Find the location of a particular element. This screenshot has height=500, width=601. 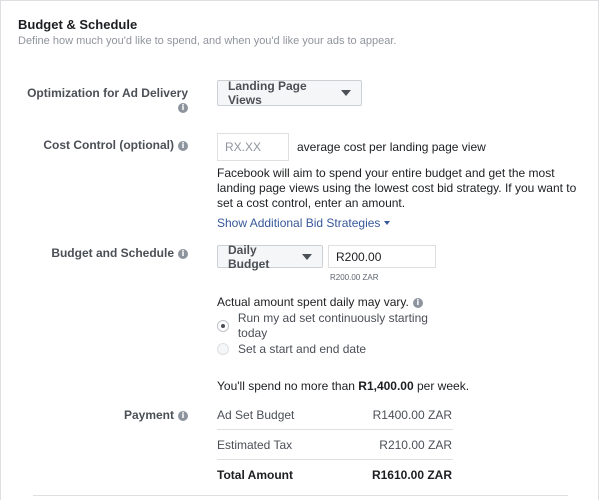

budget-amount-value: R200.00 is located at coordinates (359, 256).